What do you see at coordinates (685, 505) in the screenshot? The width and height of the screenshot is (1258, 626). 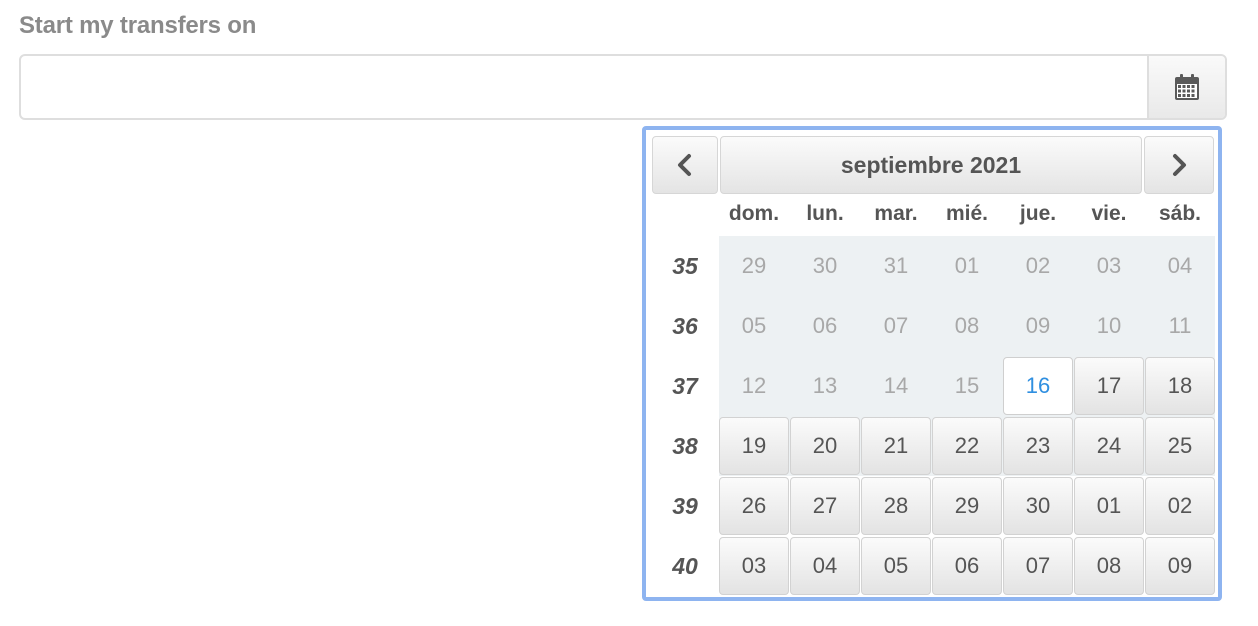 I see `week-number: 39` at bounding box center [685, 505].